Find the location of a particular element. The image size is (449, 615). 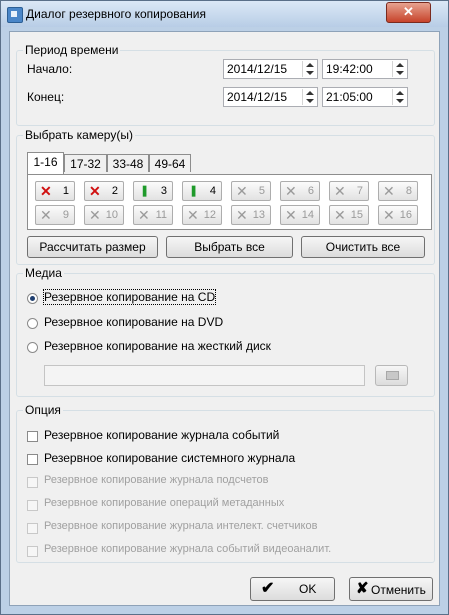

option-system-log-checkbox is located at coordinates (32, 459).